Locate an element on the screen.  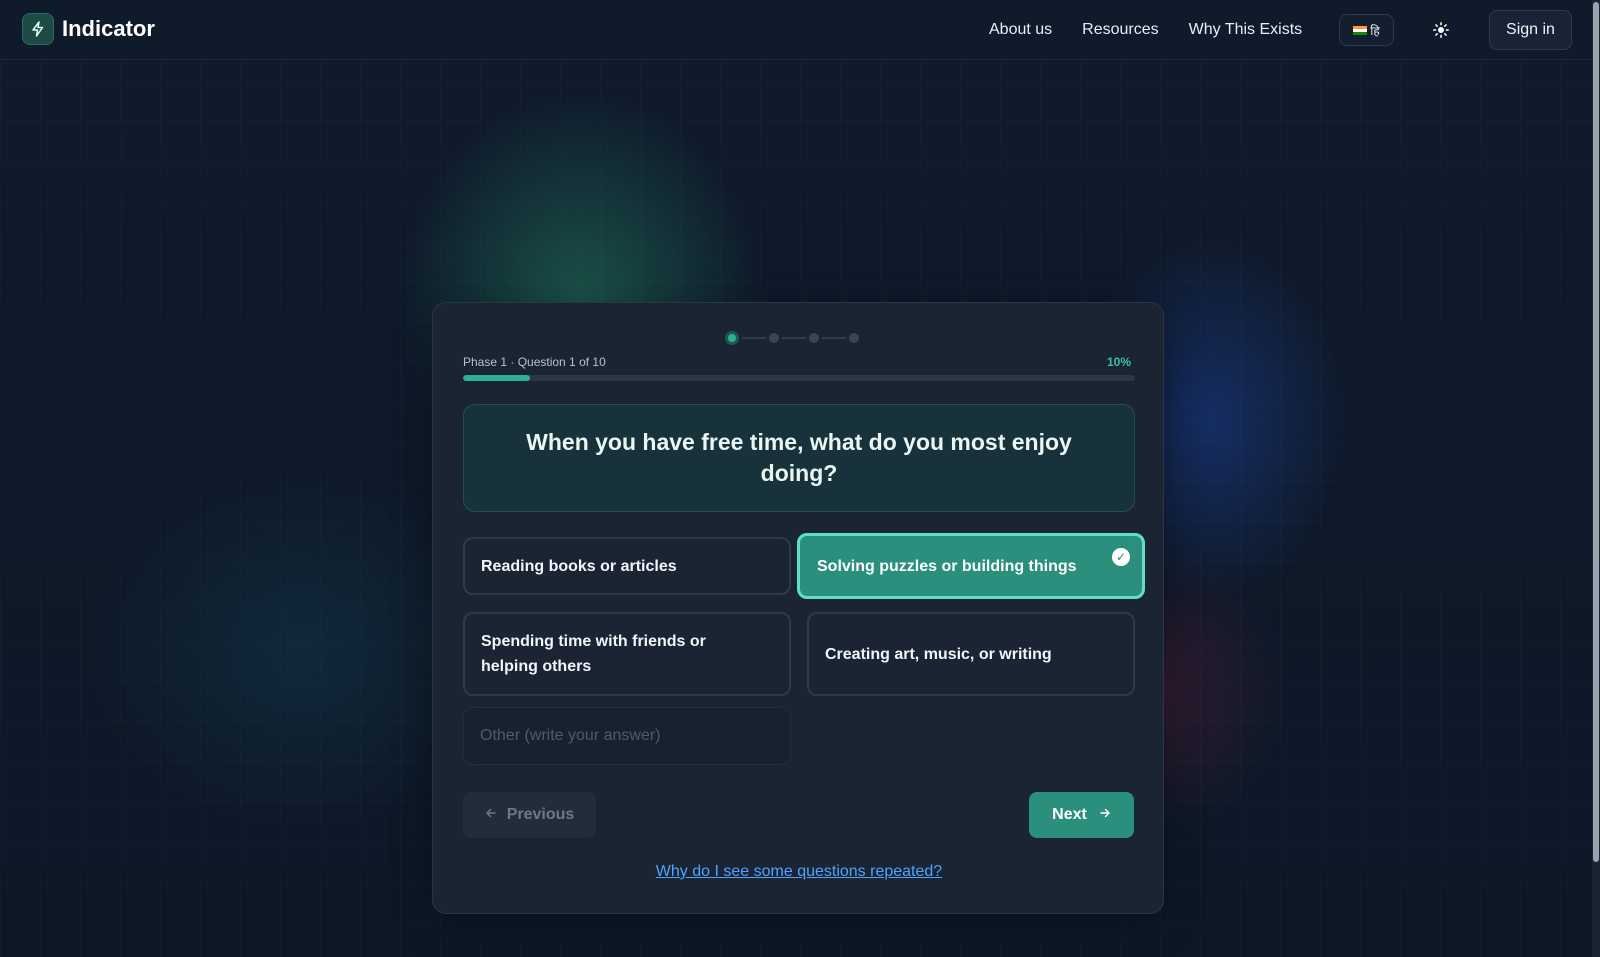
main-nav: About us Resources Why This Exists is located at coordinates (1160, 30).